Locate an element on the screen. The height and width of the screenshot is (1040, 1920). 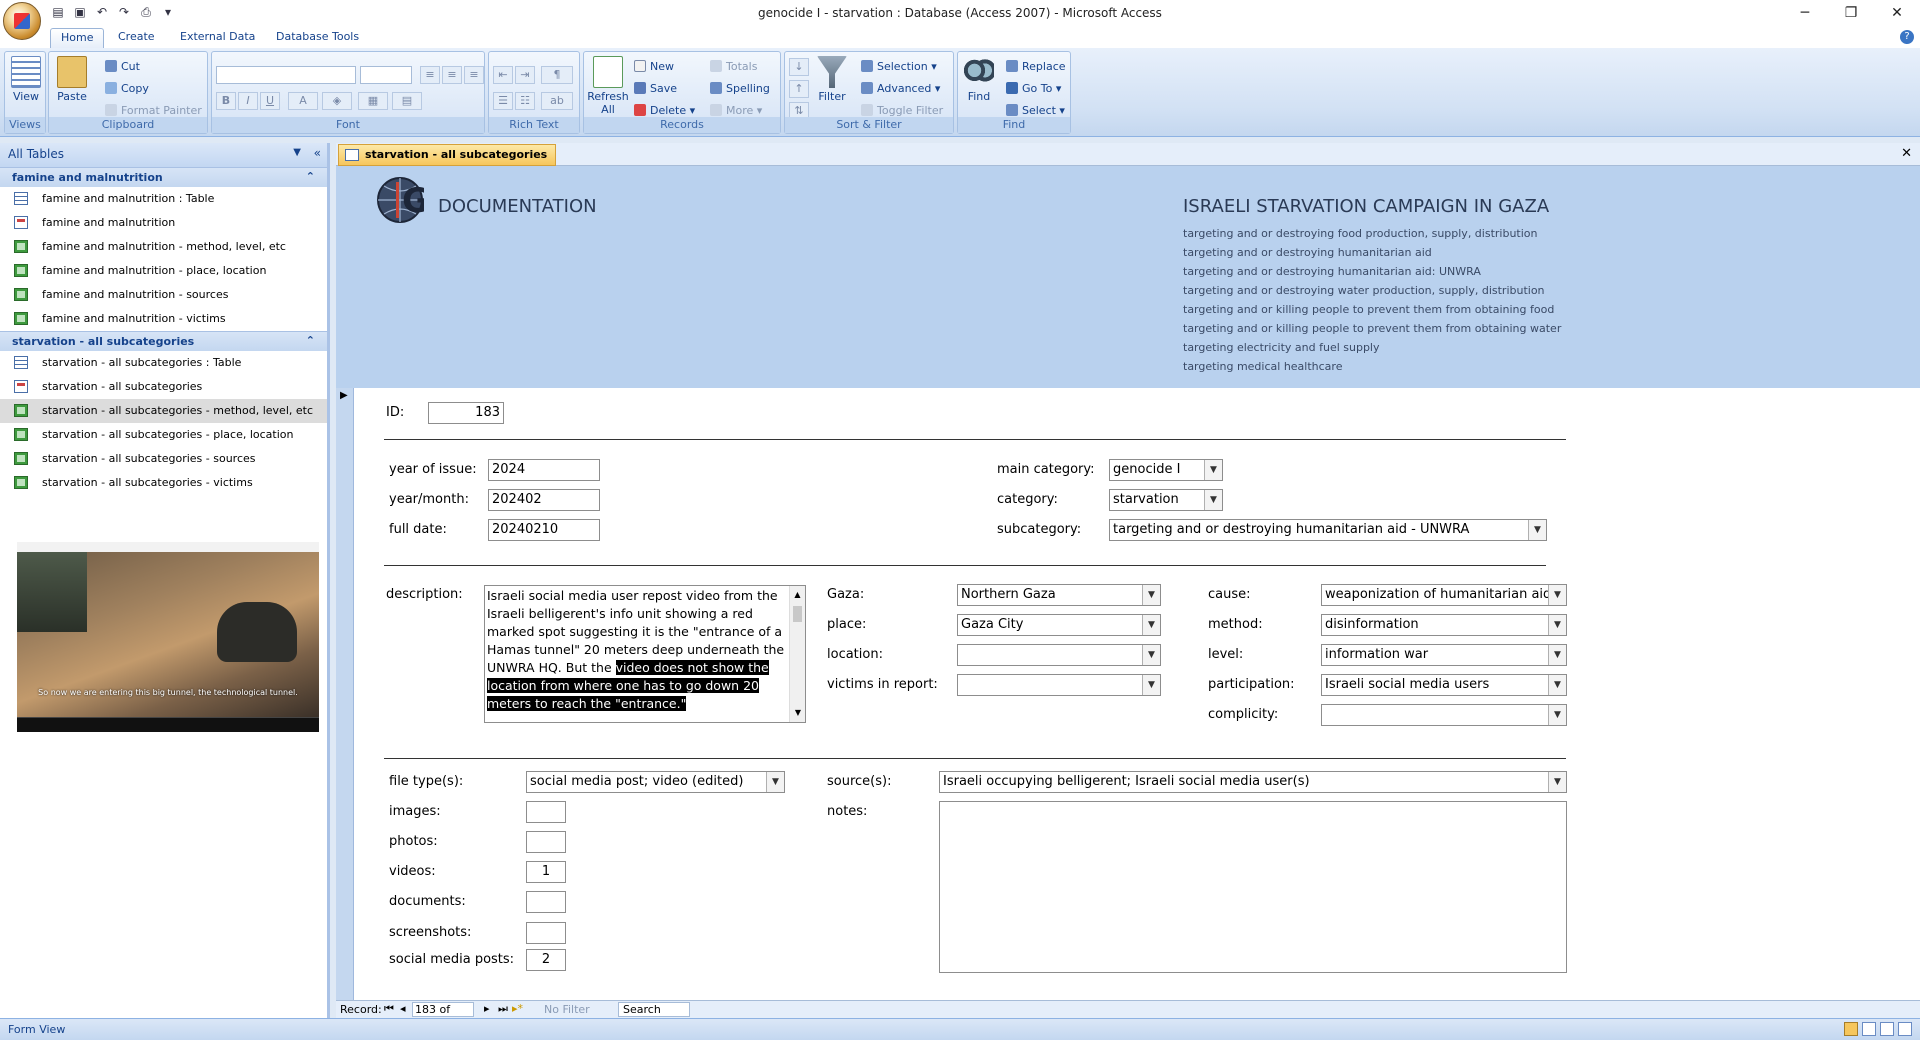
fill-color-button: ◈ is located at coordinates (337, 101).